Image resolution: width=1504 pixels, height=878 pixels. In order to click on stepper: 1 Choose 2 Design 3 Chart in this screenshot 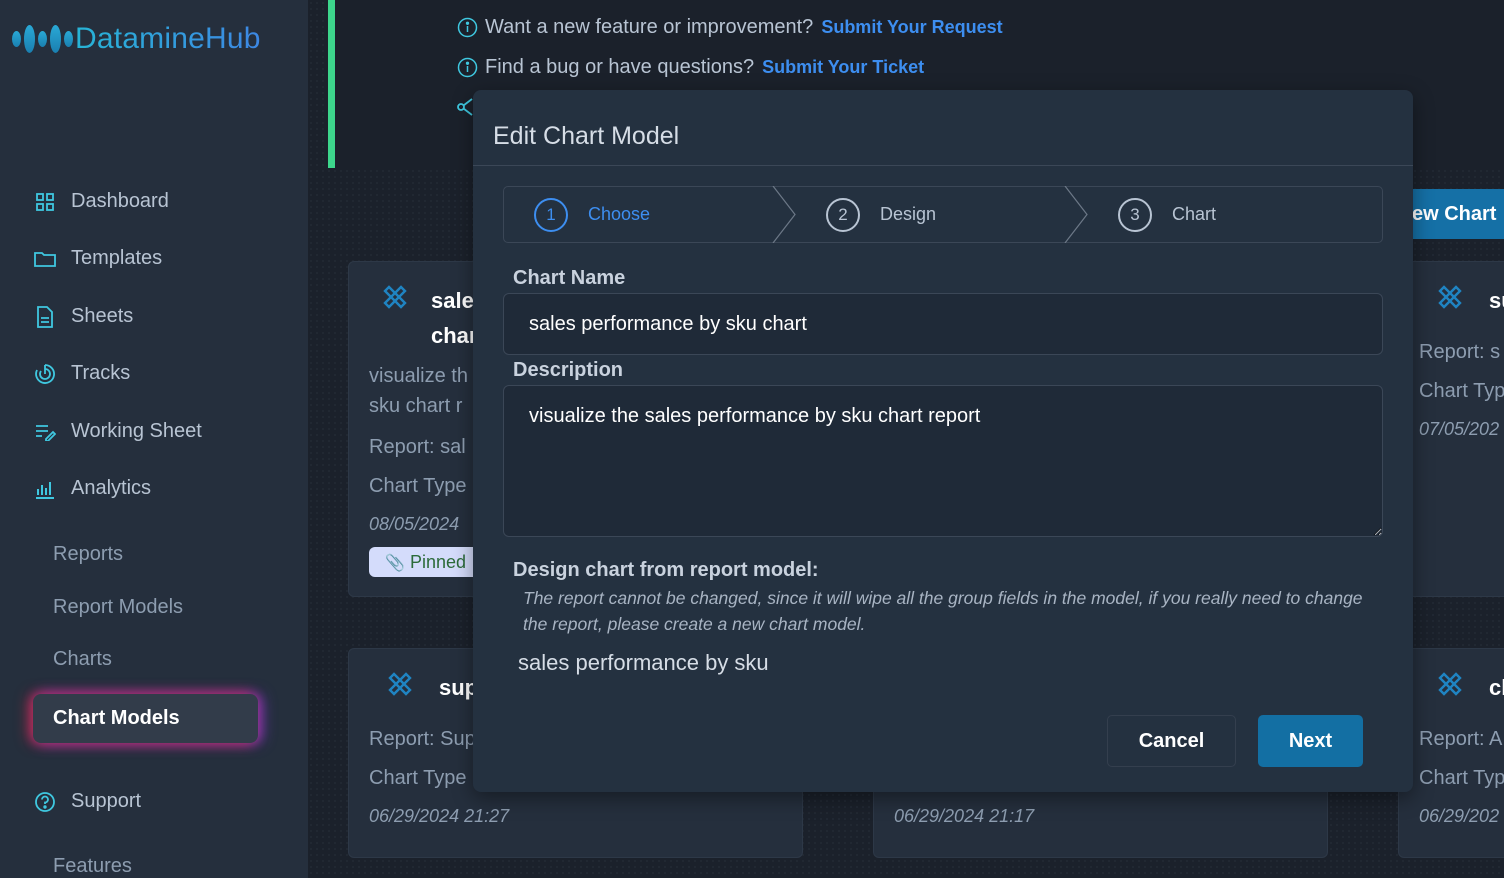, I will do `click(943, 214)`.